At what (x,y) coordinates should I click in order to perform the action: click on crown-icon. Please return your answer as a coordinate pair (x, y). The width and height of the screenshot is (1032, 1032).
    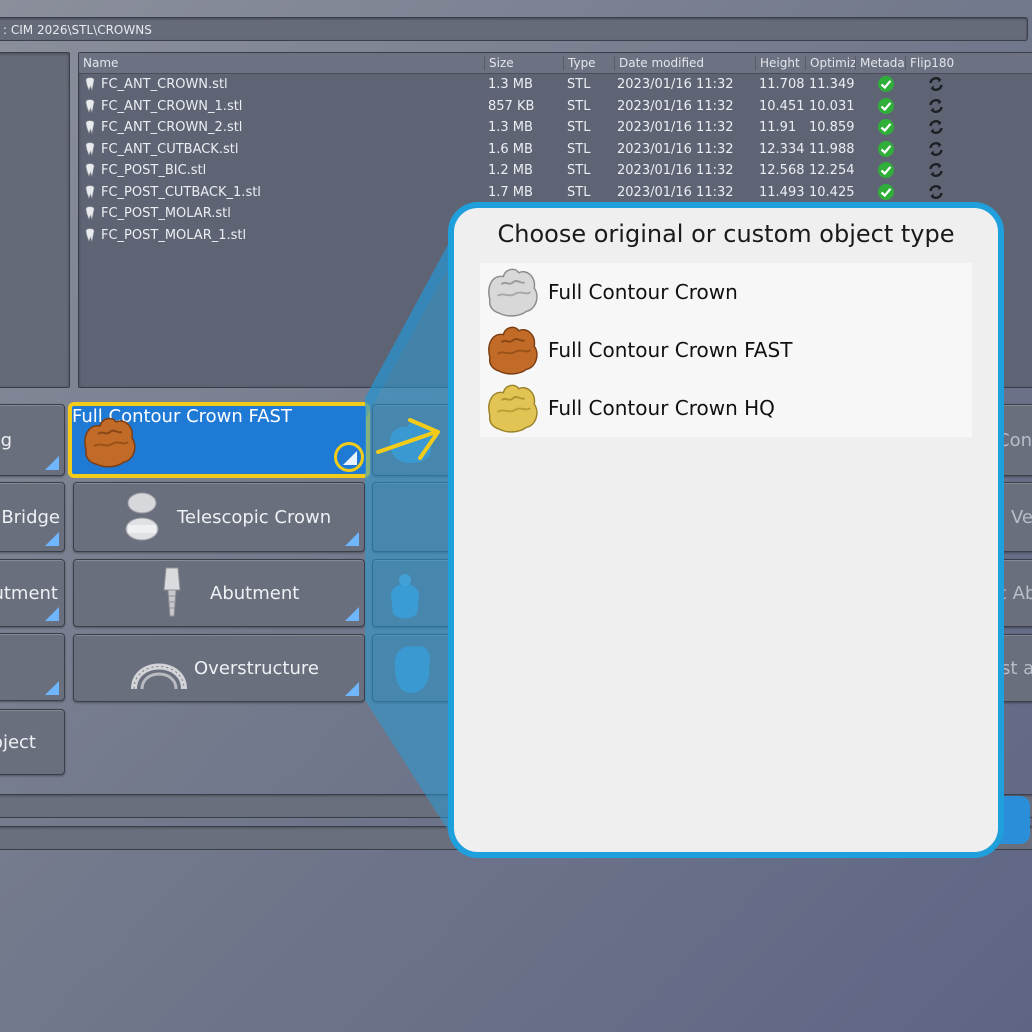
    Looking at the image, I should click on (411, 442).